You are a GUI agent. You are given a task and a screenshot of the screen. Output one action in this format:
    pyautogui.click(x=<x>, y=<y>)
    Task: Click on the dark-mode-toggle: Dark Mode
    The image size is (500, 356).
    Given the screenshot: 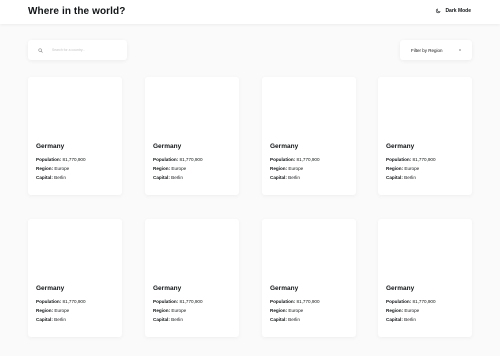 What is the action you would take?
    pyautogui.click(x=453, y=11)
    